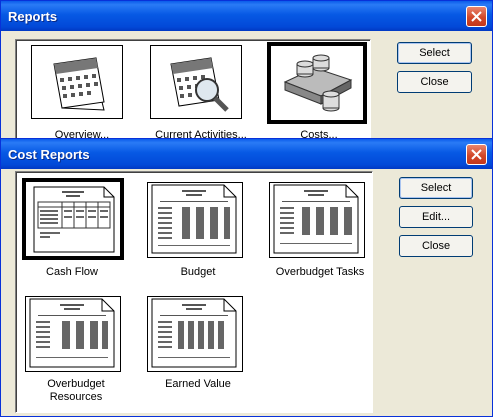 This screenshot has height=417, width=493. Describe the element at coordinates (246, 16) in the screenshot. I see `reports-titlebar: Reports` at that location.